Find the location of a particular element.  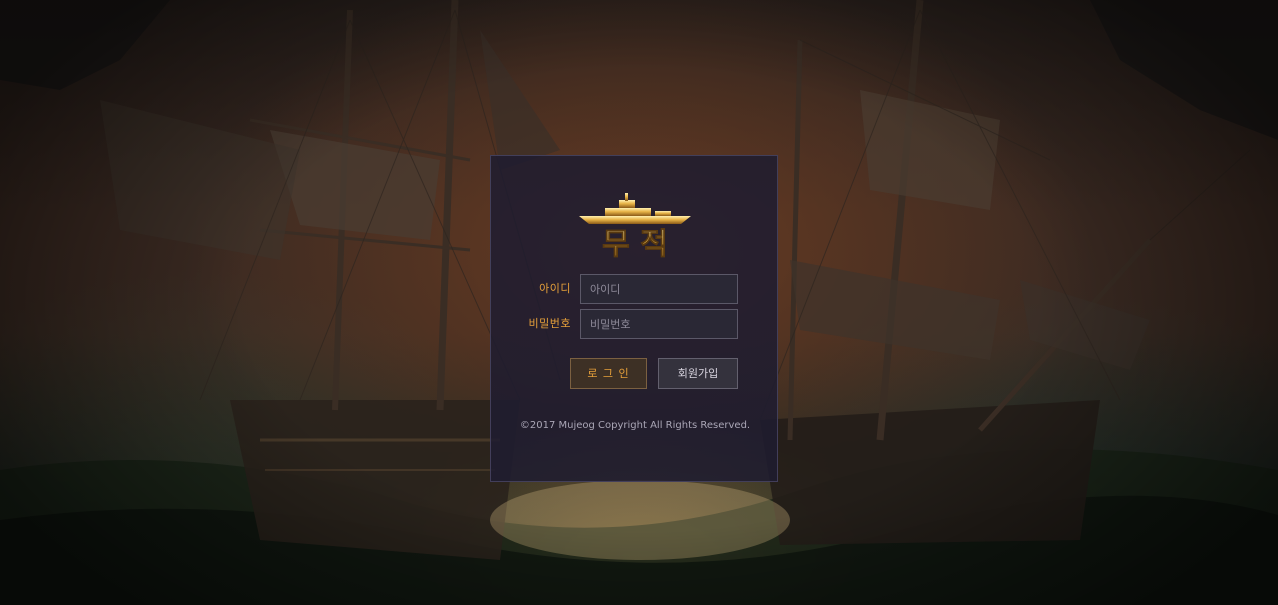

password-input is located at coordinates (659, 324).